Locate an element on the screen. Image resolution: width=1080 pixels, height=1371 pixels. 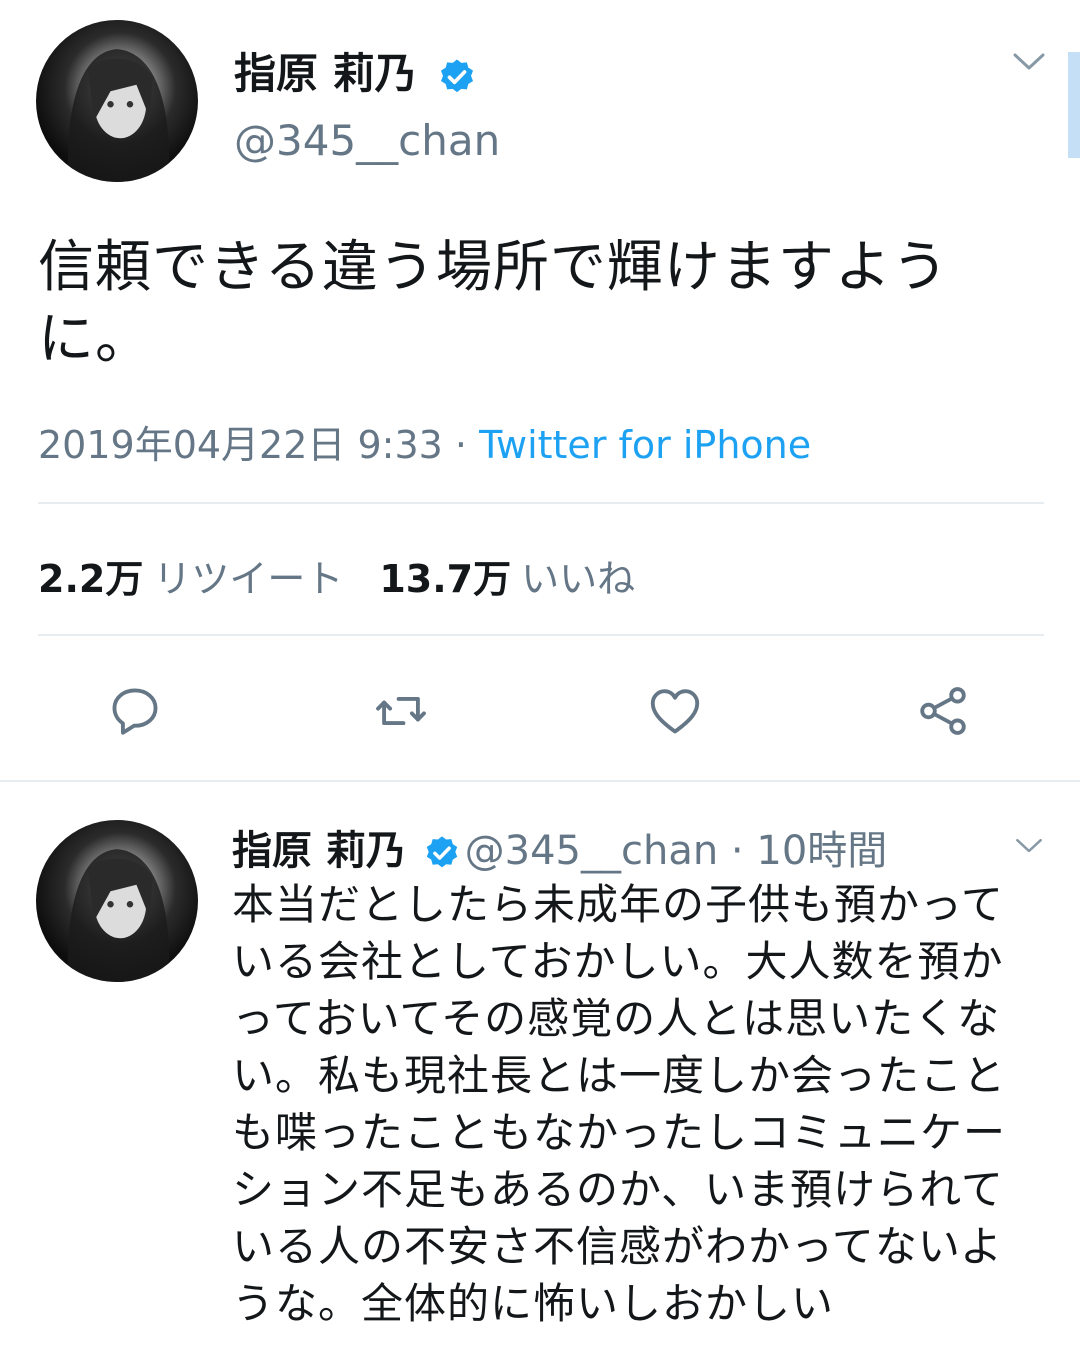
reply-header: 指原 莉乃 @345__chan · 10時間 is located at coordinates (559, 847).